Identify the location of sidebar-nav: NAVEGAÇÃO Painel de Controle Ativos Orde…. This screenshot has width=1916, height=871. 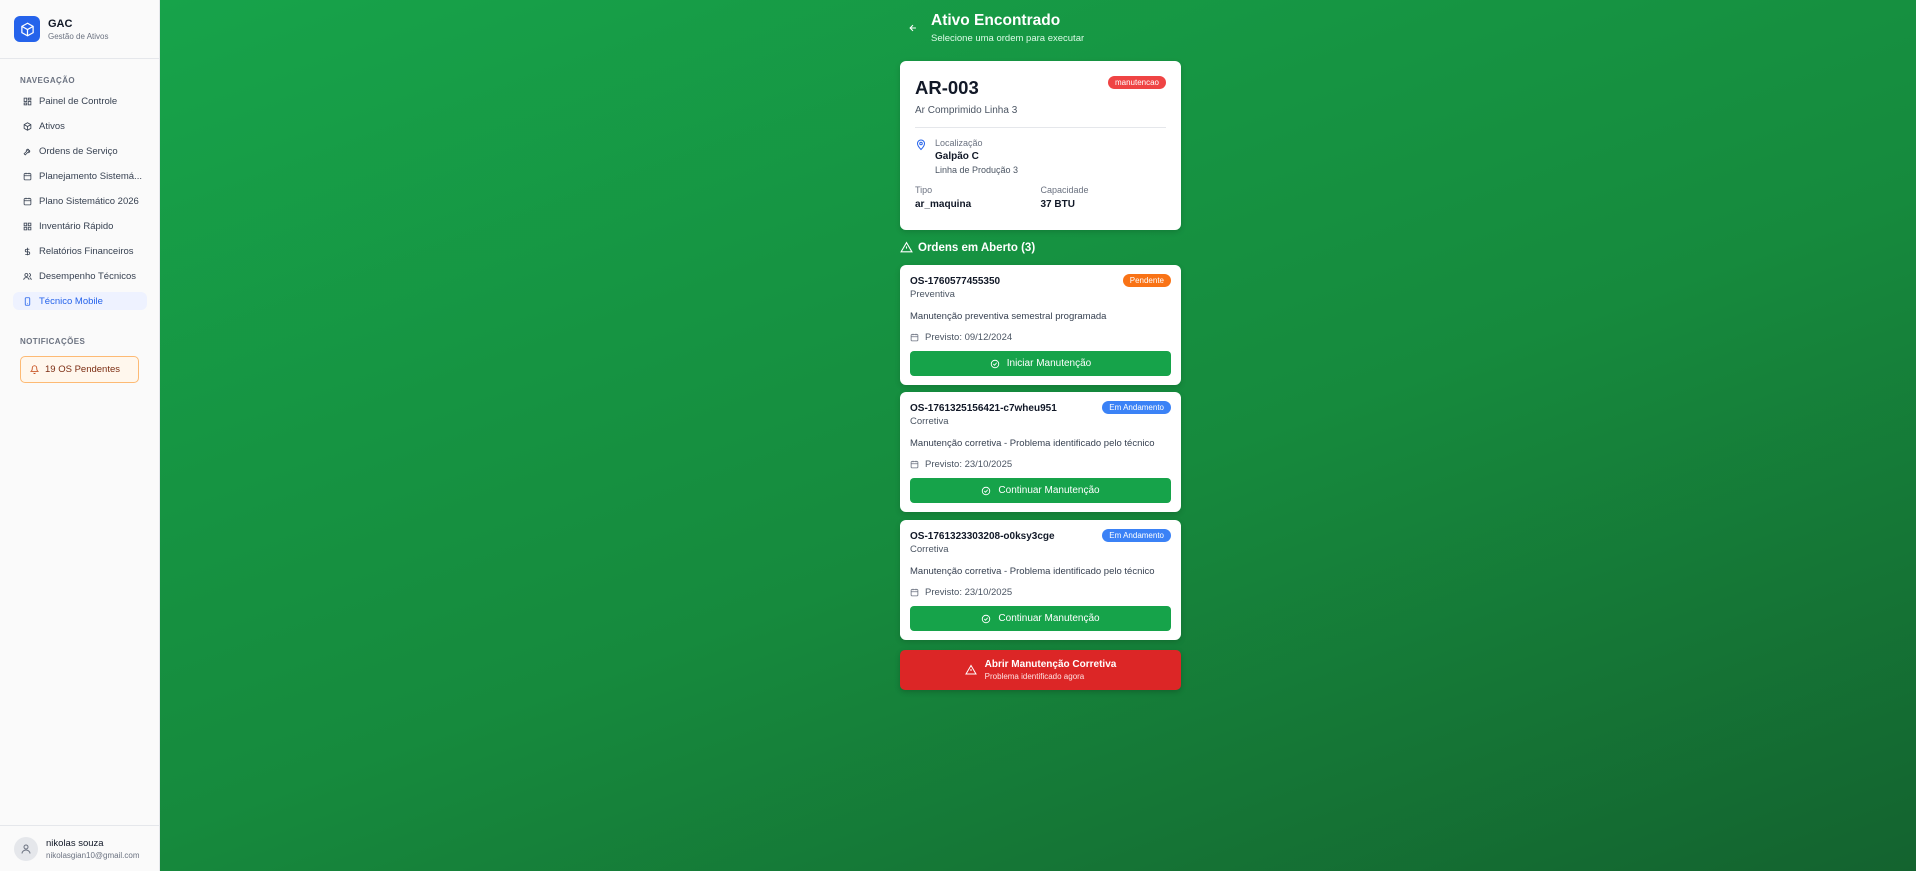
(80, 196).